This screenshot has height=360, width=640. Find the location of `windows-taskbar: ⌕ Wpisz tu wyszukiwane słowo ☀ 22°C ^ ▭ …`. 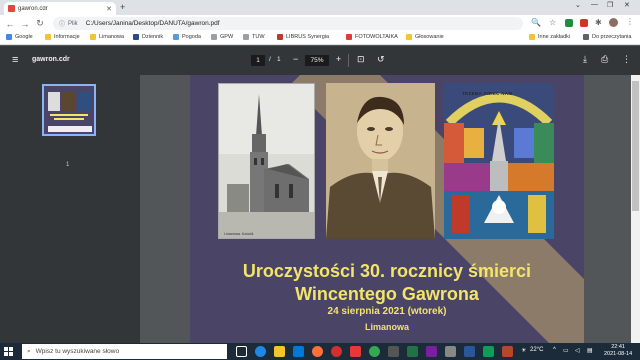

windows-taskbar: ⌕ Wpisz tu wyszukiwane słowo ☀ 22°C ^ ▭ … is located at coordinates (320, 351).